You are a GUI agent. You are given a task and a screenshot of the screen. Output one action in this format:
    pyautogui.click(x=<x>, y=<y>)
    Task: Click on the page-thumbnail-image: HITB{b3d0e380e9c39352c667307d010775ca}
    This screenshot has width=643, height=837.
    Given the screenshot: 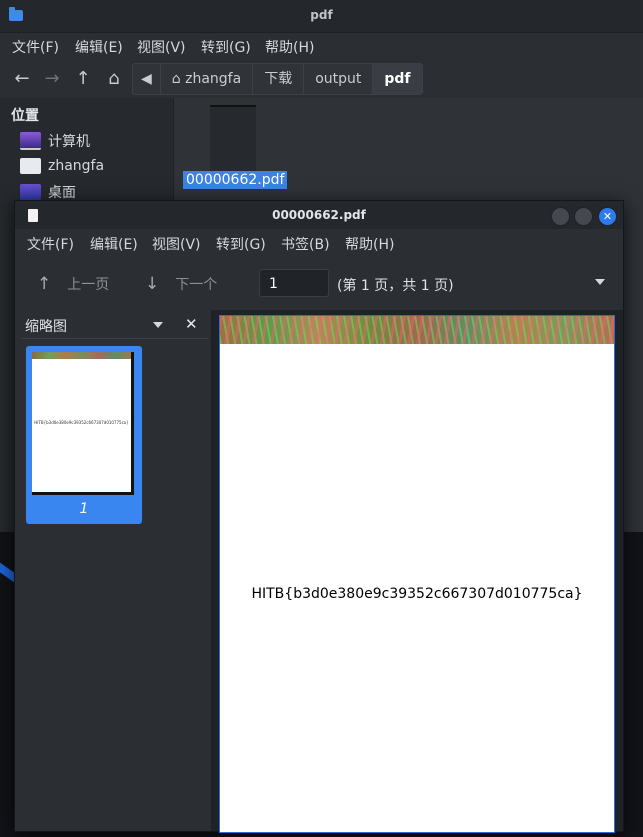 What is the action you would take?
    pyautogui.click(x=83, y=423)
    